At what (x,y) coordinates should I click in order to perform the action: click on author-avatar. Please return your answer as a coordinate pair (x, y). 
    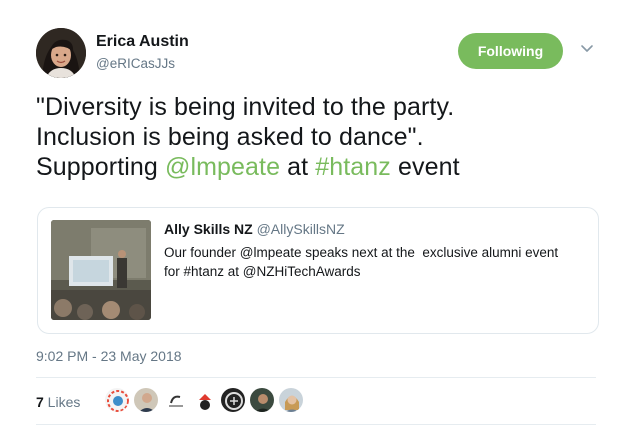
    Looking at the image, I should click on (61, 53).